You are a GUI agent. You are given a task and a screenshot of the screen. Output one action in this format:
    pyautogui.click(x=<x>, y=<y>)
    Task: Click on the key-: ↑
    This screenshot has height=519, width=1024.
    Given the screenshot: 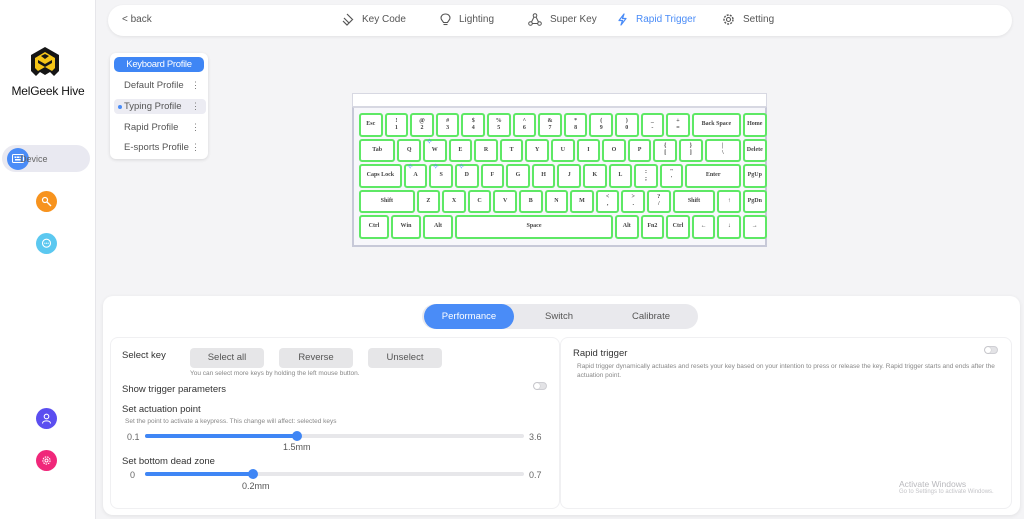 What is the action you would take?
    pyautogui.click(x=729, y=201)
    